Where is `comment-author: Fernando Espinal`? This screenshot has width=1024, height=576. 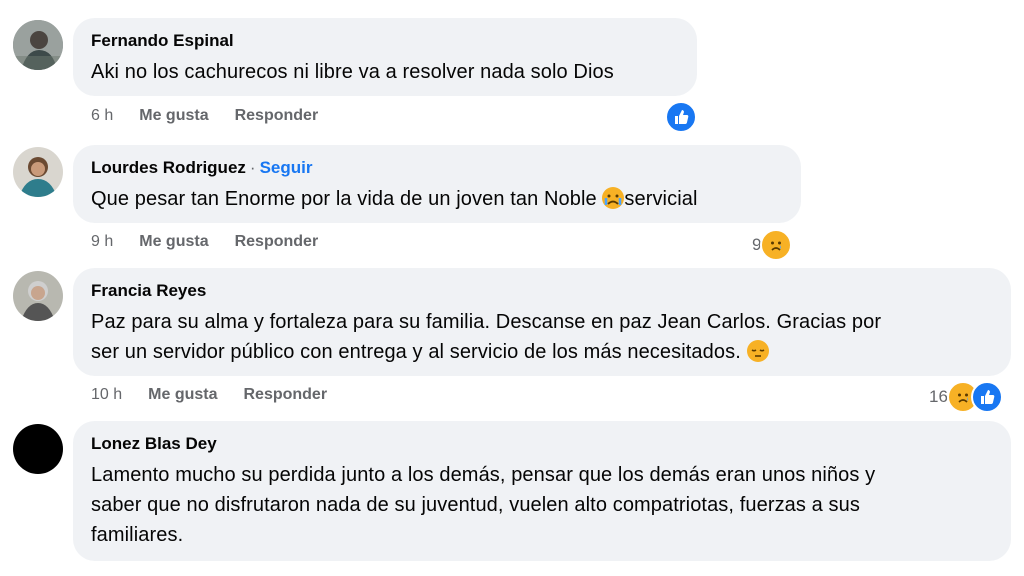 comment-author: Fernando Espinal is located at coordinates (385, 41).